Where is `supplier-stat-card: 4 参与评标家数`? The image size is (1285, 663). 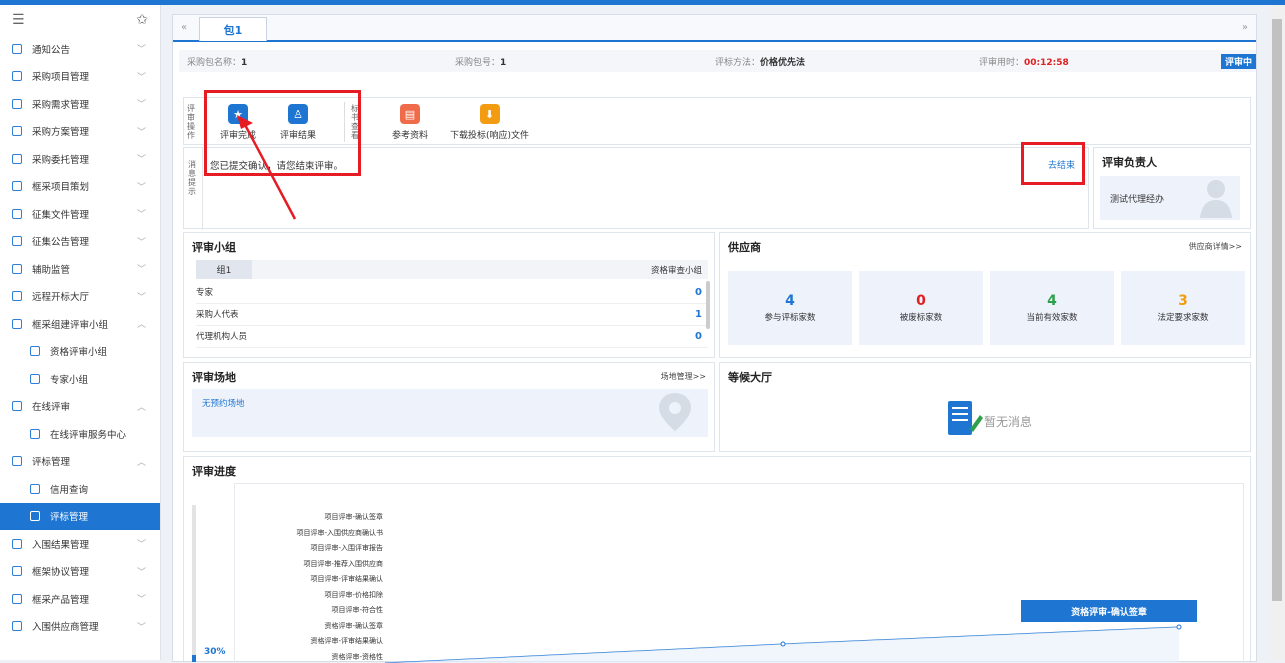
supplier-stat-card: 4 参与评标家数 is located at coordinates (790, 308).